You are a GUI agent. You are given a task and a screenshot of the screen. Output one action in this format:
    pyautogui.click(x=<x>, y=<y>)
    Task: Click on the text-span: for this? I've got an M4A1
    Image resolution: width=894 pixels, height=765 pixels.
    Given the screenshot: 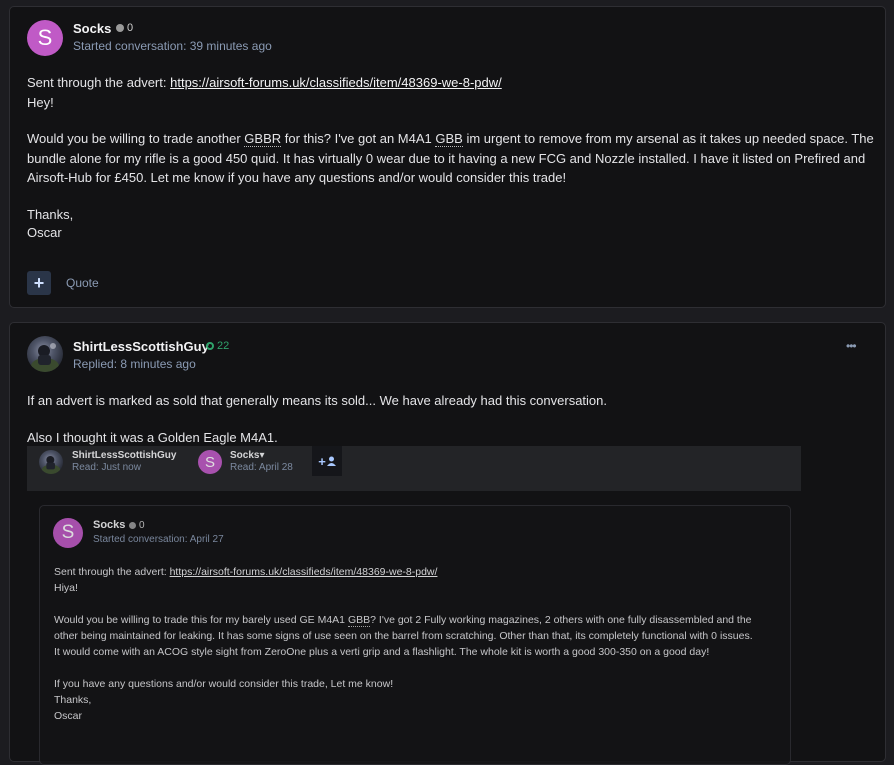 What is the action you would take?
    pyautogui.click(x=358, y=138)
    